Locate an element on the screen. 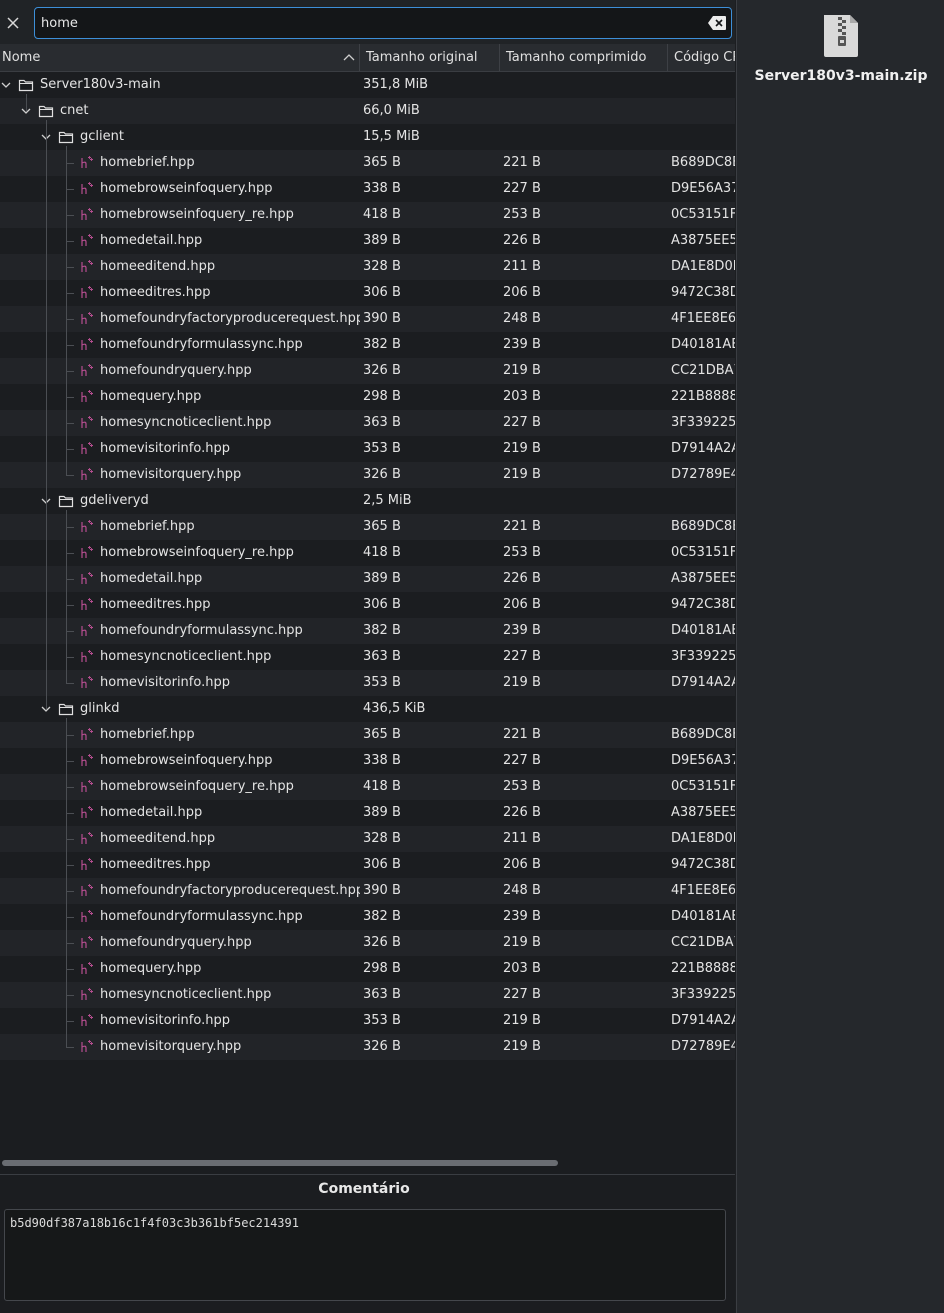  scrollbar-thumb is located at coordinates (280, 1163).